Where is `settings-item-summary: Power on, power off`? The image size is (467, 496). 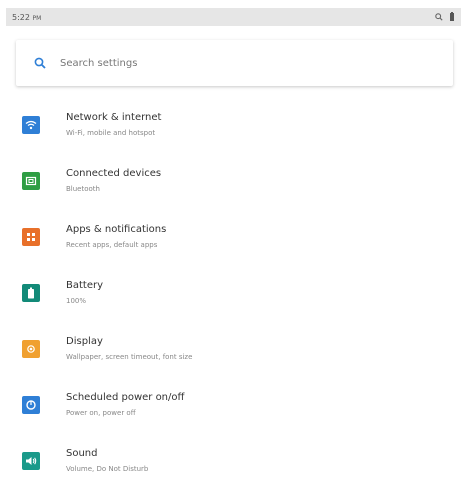 settings-item-summary: Power on, power off is located at coordinates (101, 413).